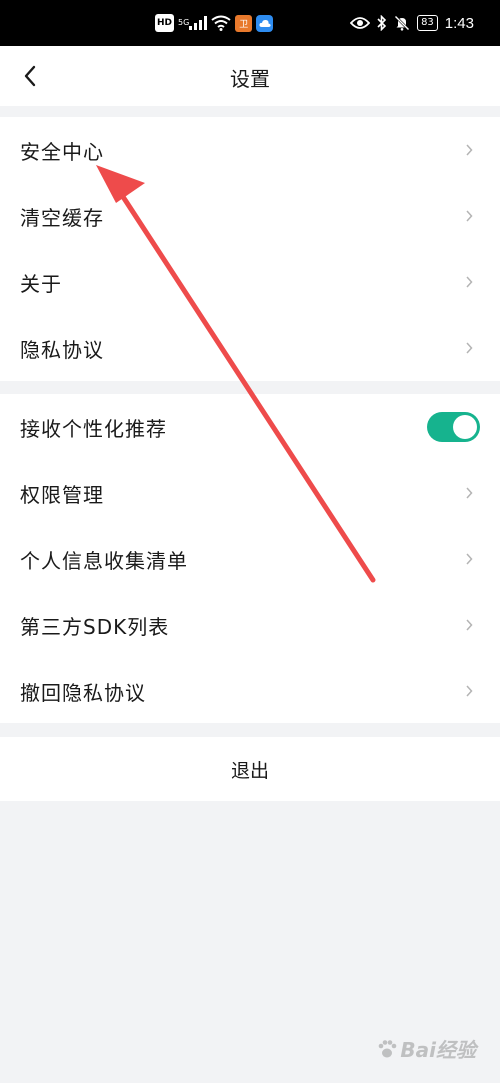  I want to click on back-button, so click(30, 76).